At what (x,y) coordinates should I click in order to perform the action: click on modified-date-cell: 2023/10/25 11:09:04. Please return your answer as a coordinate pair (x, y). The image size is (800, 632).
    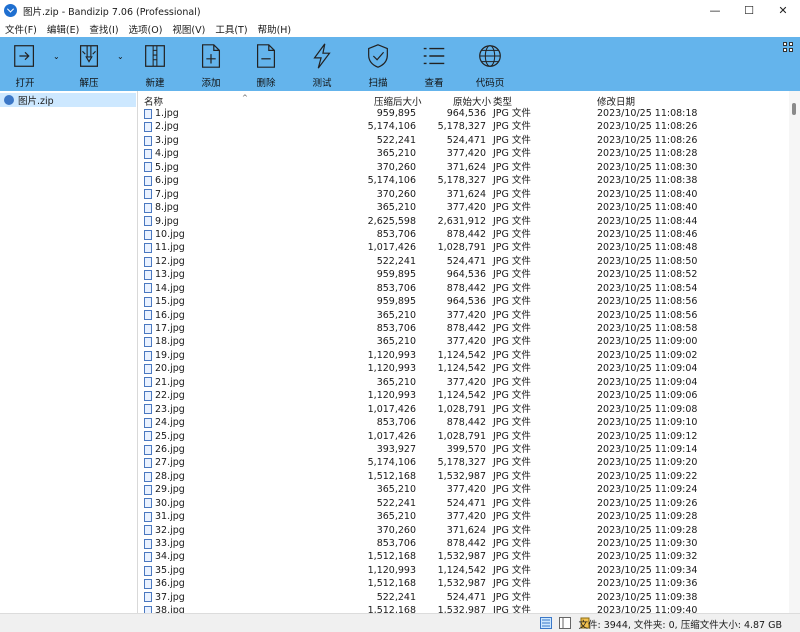
    Looking at the image, I should click on (647, 382).